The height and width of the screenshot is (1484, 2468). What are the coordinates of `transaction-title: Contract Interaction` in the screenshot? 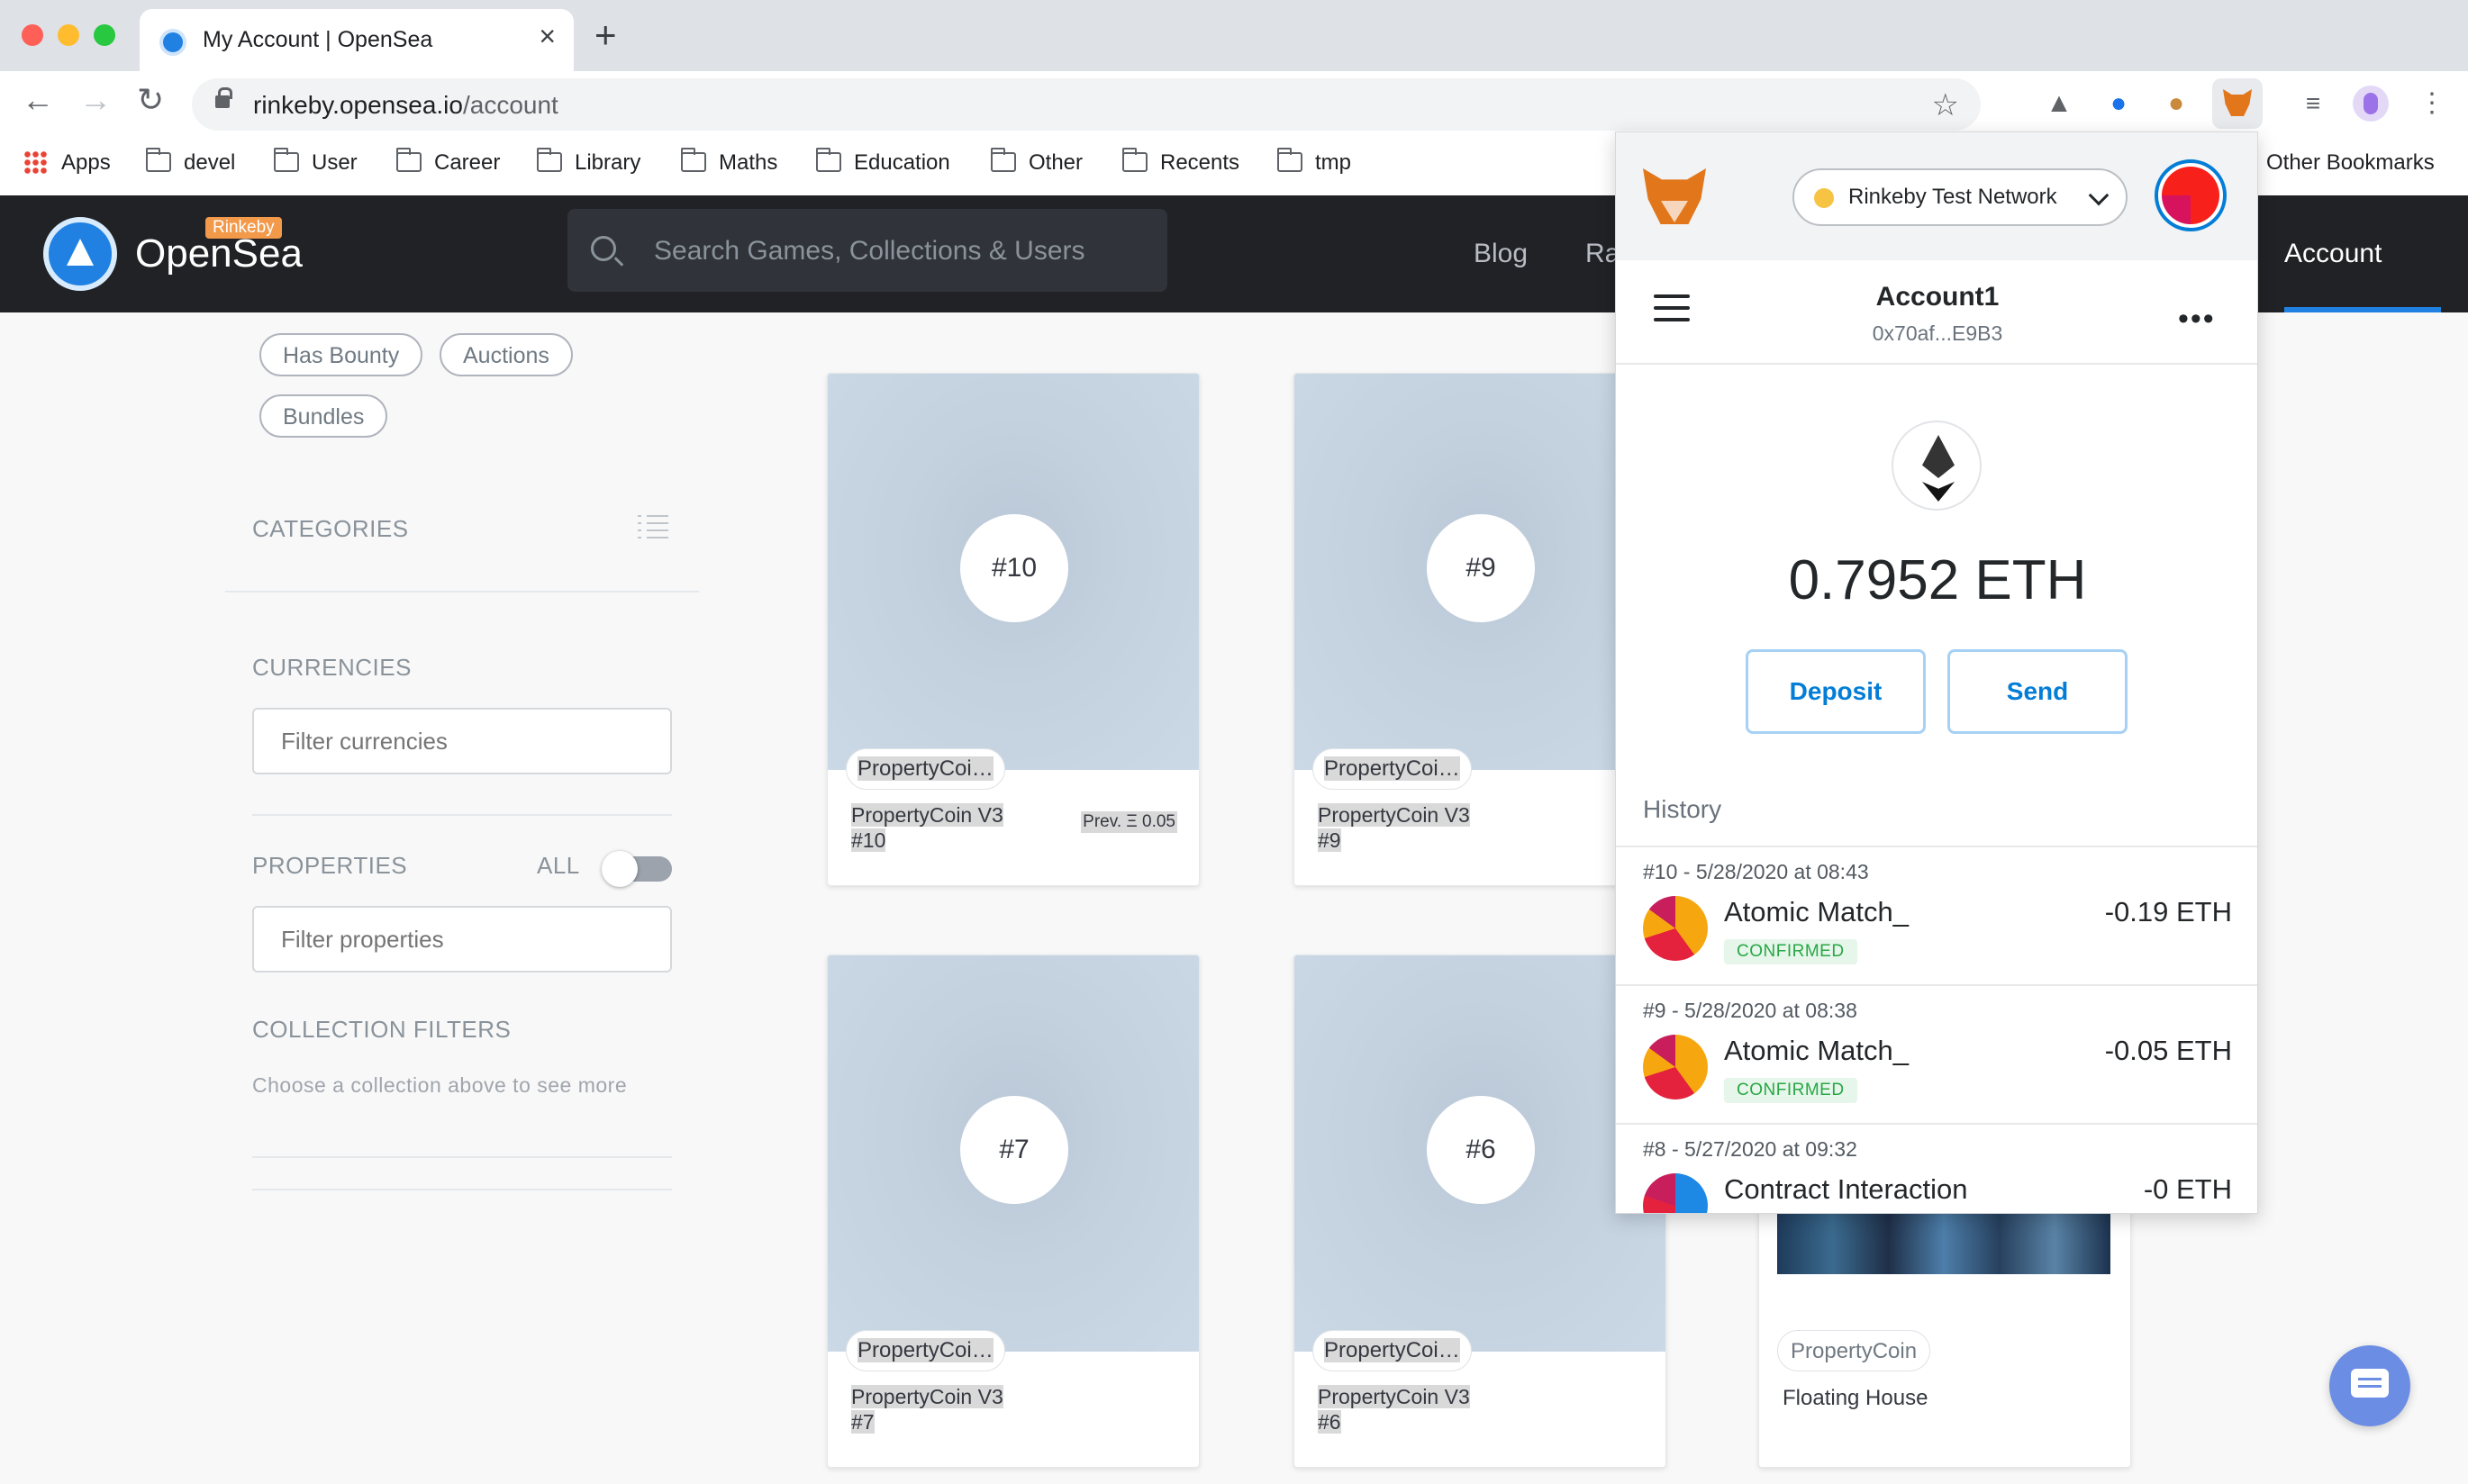 It's located at (1846, 1189).